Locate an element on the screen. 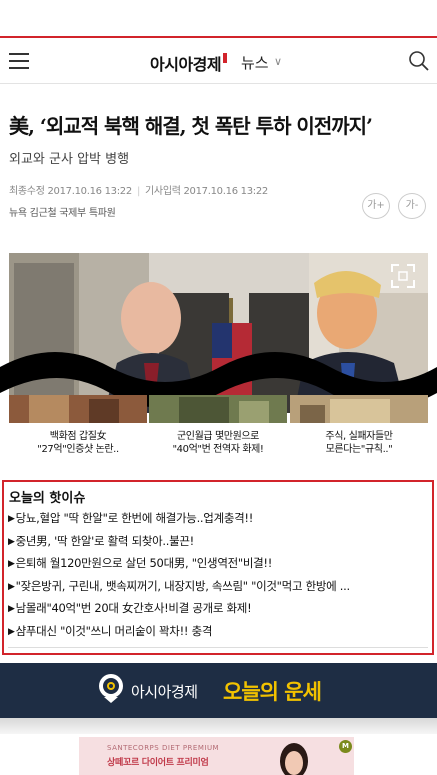 This screenshot has height=775, width=437. updated-date: 최종수정 2017.10.16 13:22 is located at coordinates (70, 191).